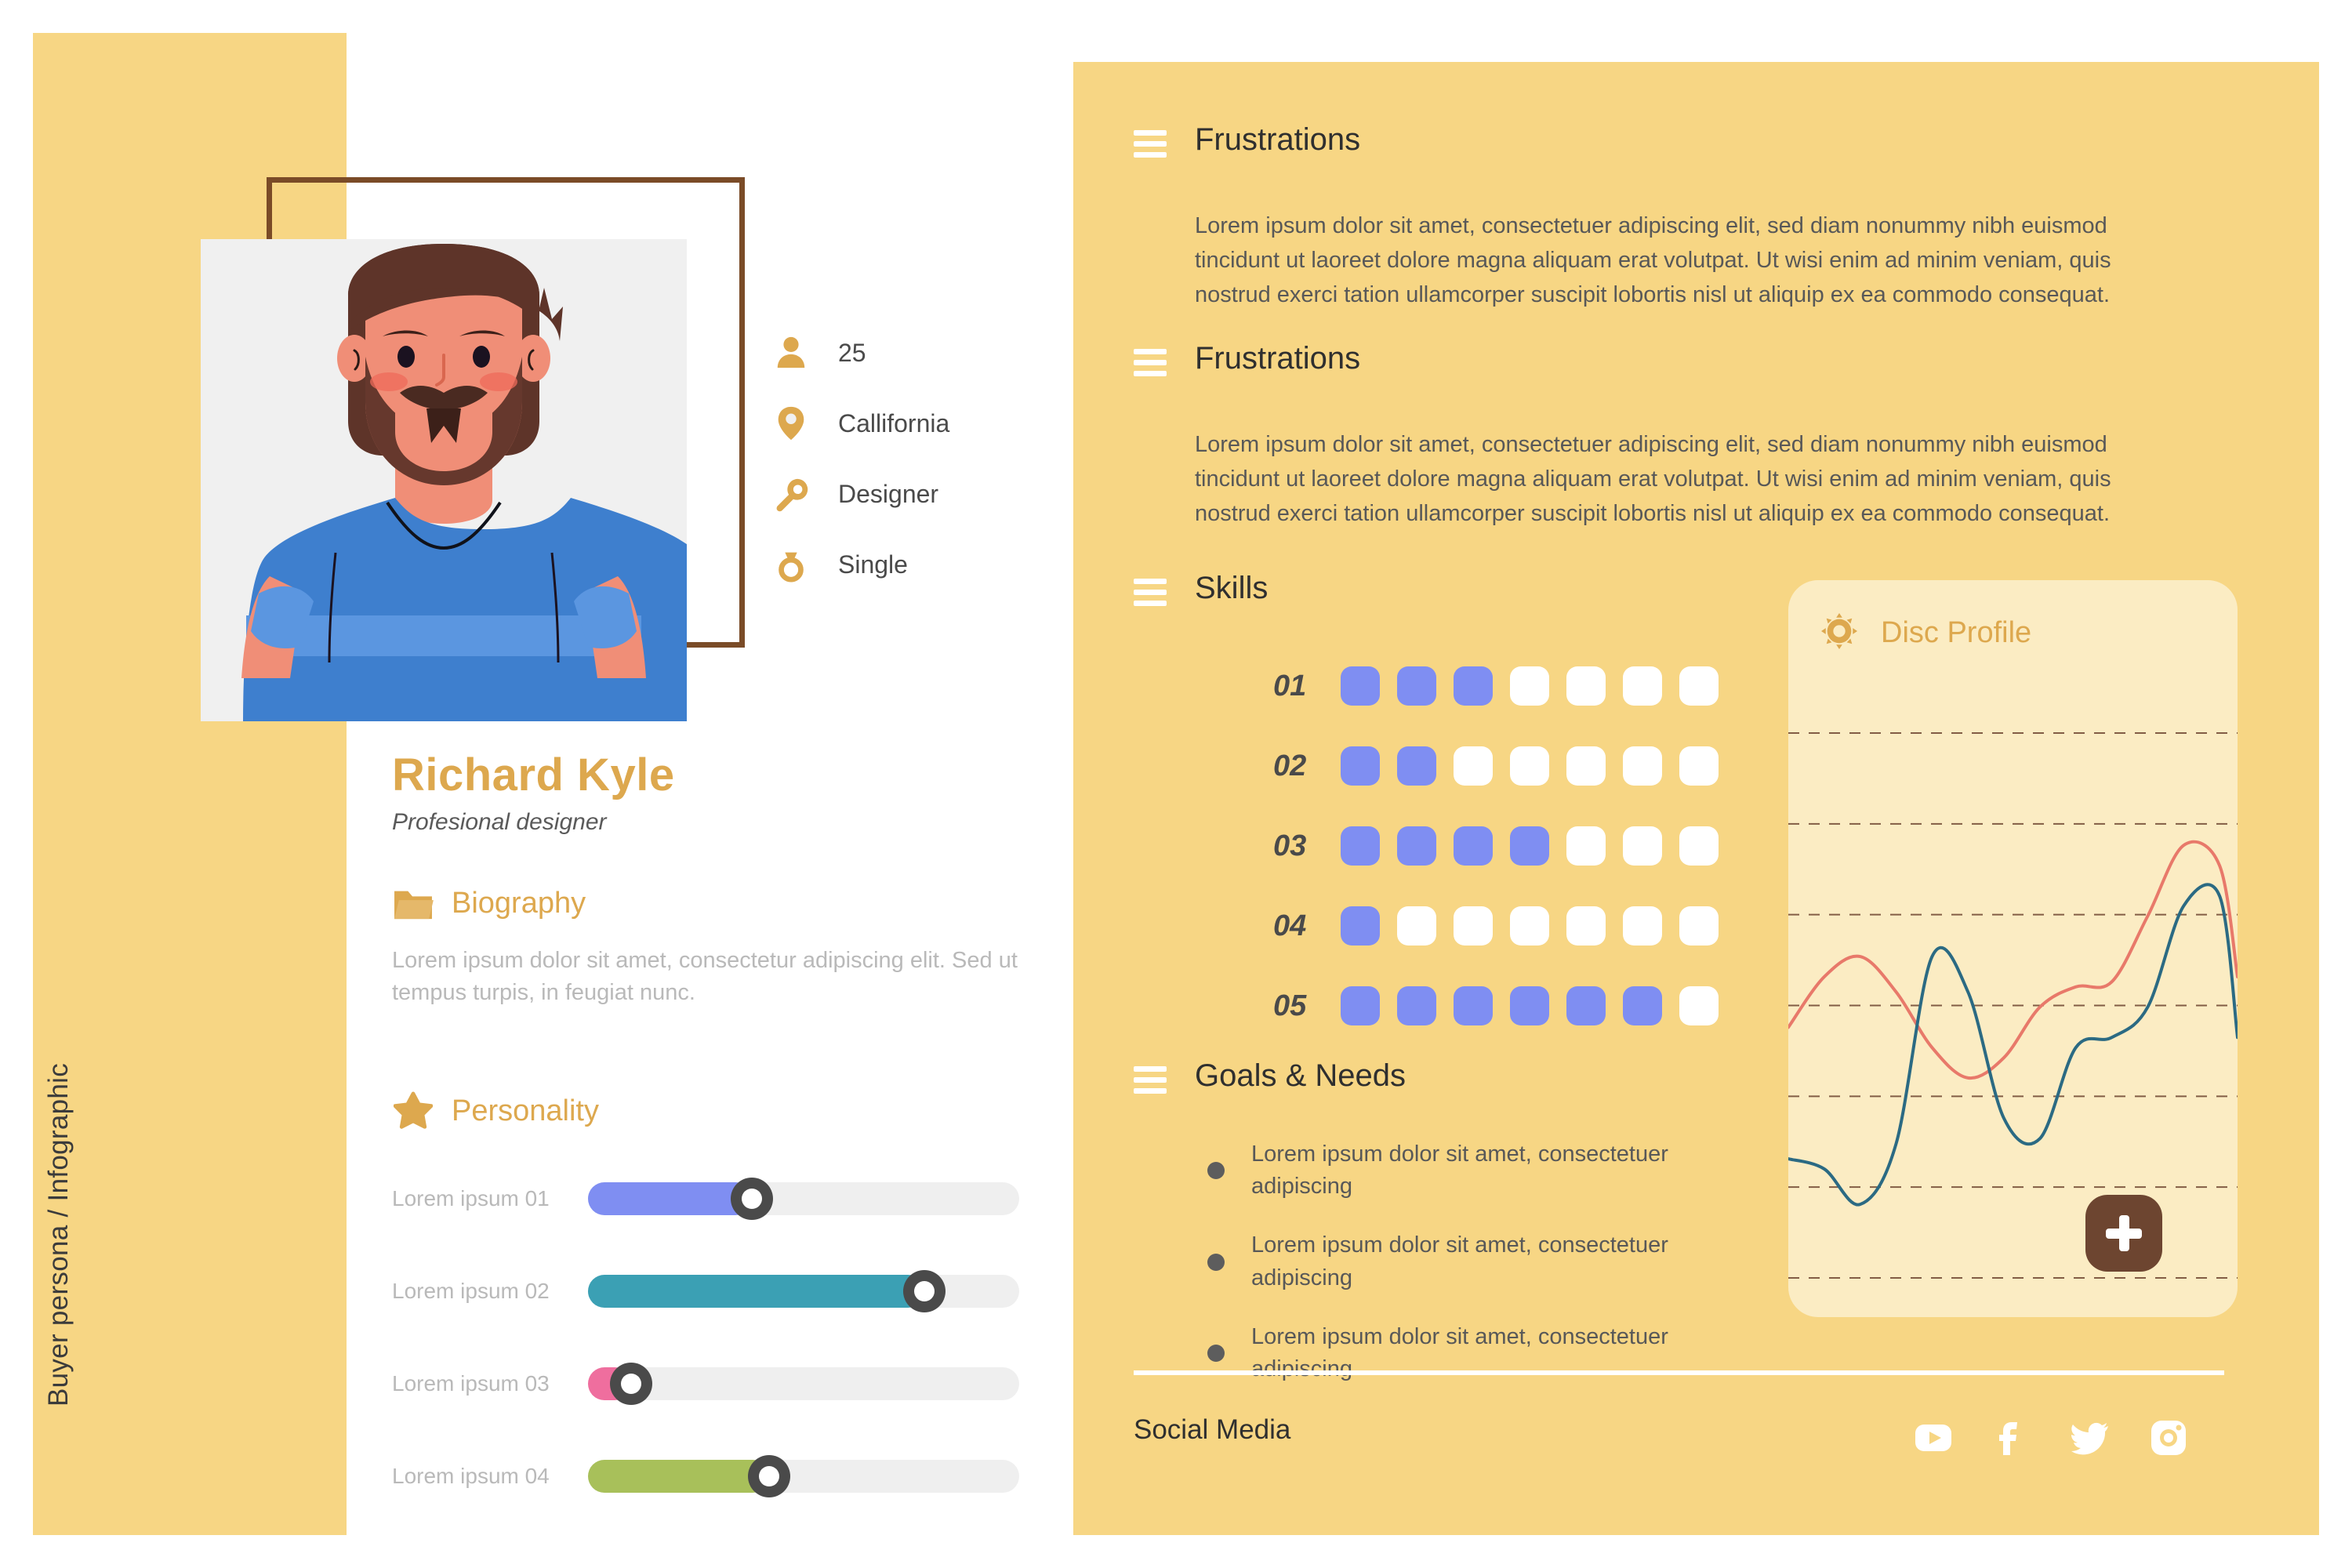 The width and height of the screenshot is (2352, 1568). Describe the element at coordinates (1662, 143) in the screenshot. I see `frustrations-heading-1: Frustrations` at that location.